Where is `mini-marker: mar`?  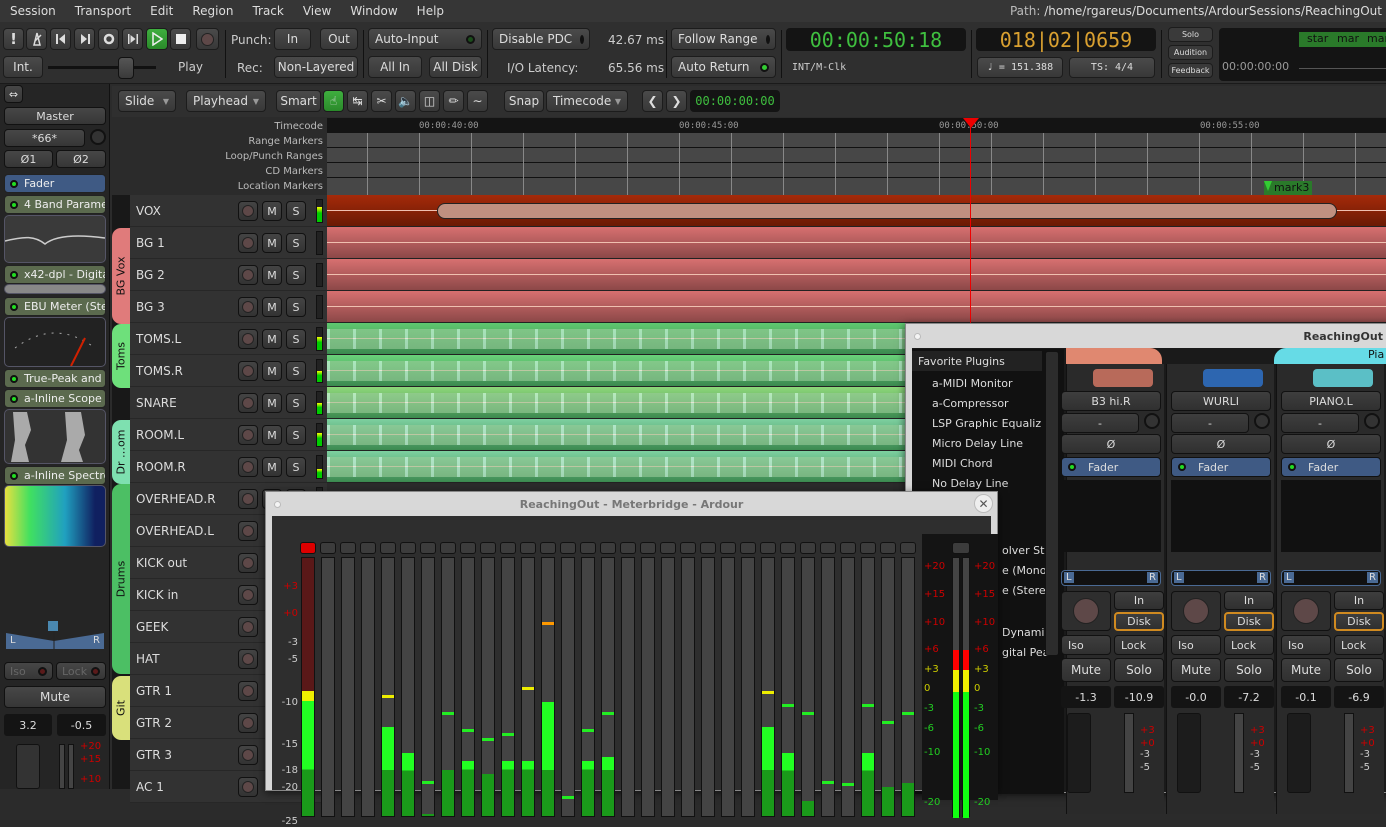
mini-marker: mar is located at coordinates (1372, 39).